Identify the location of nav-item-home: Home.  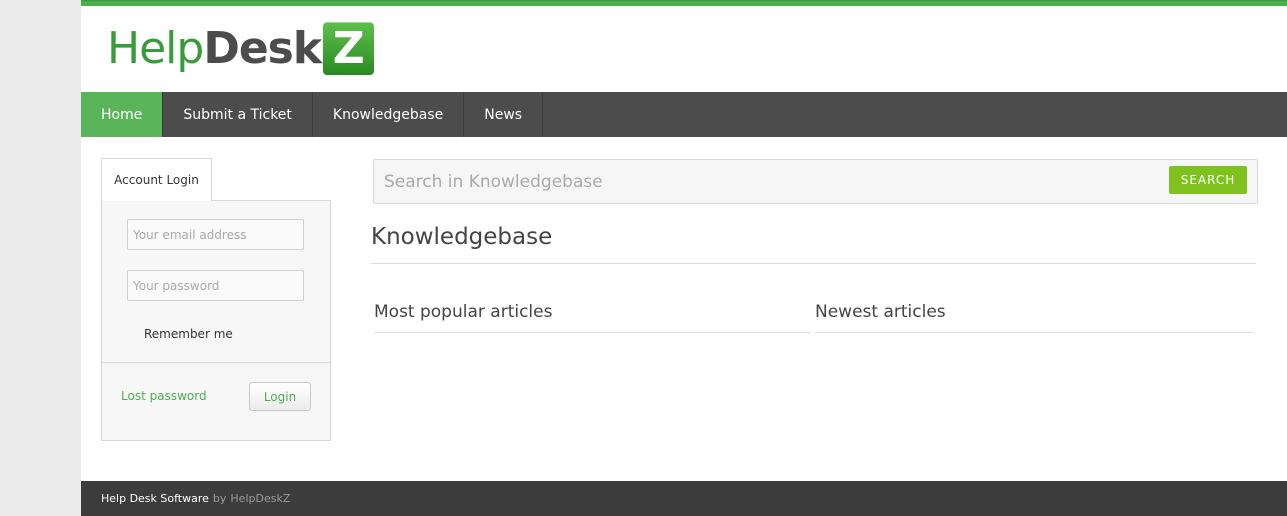
(122, 114).